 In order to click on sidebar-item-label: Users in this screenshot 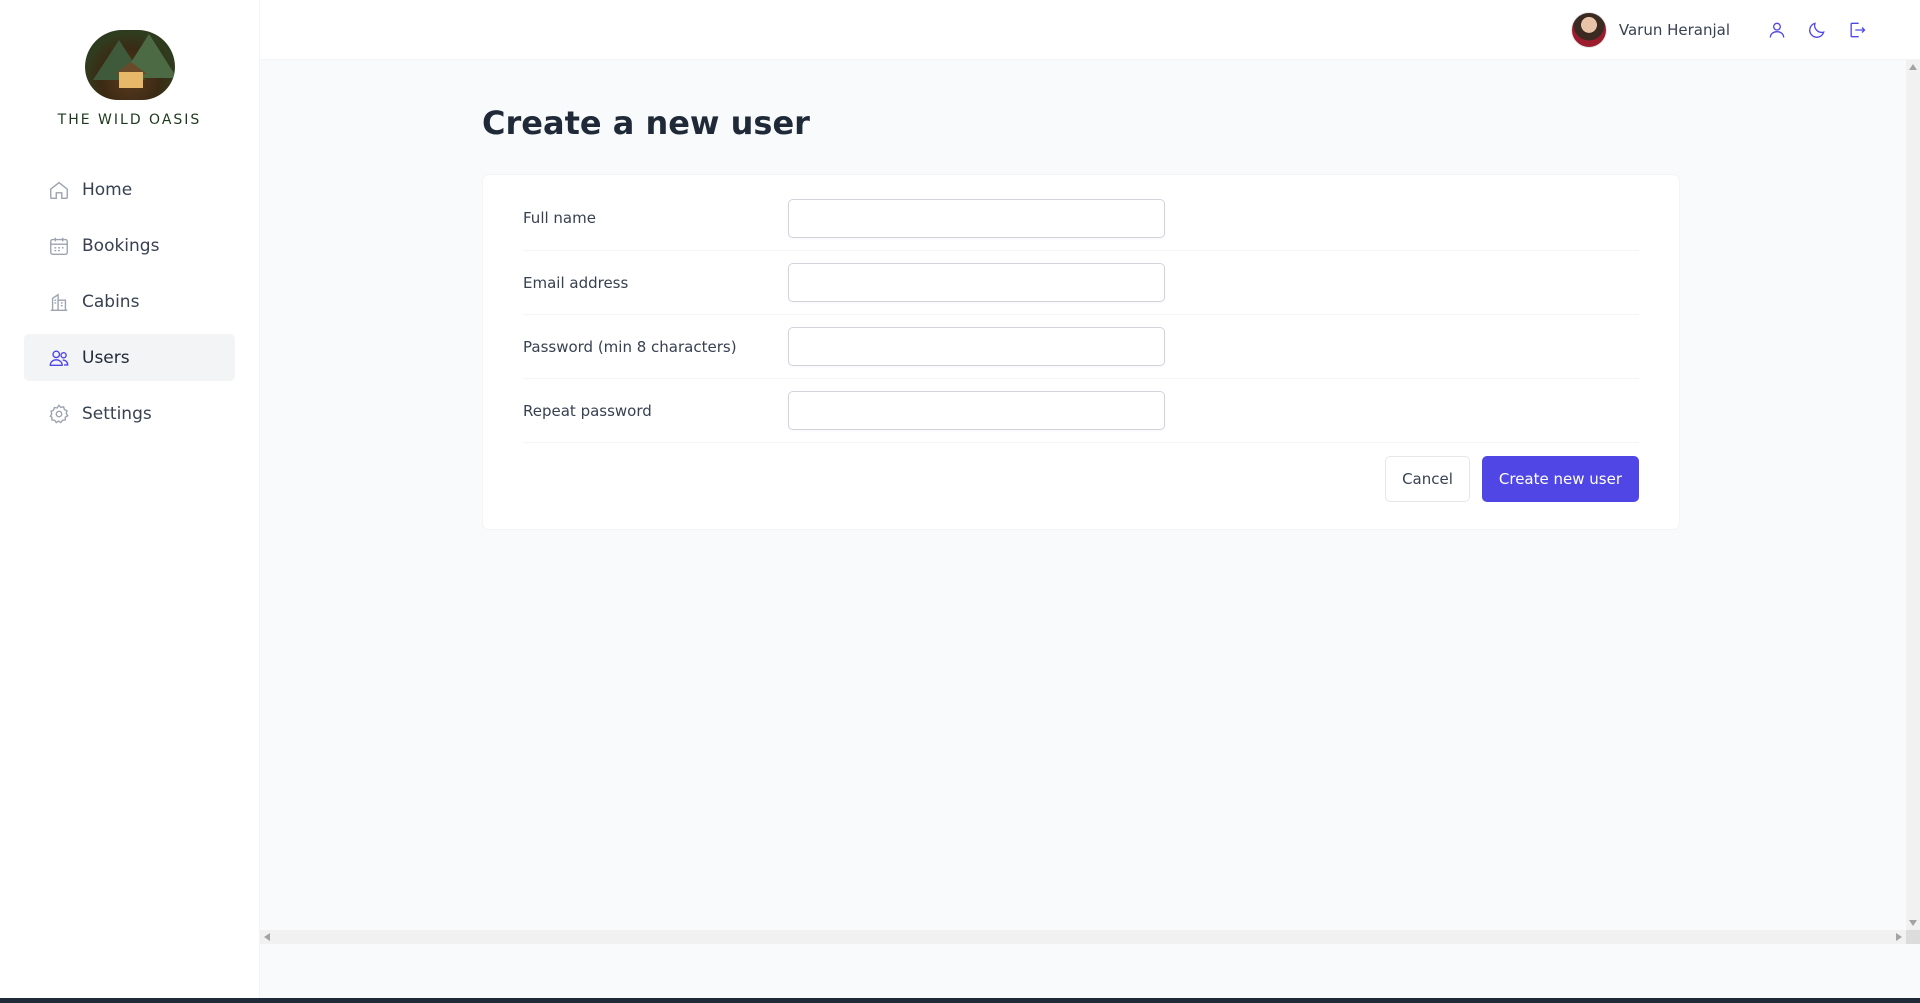, I will do `click(106, 357)`.